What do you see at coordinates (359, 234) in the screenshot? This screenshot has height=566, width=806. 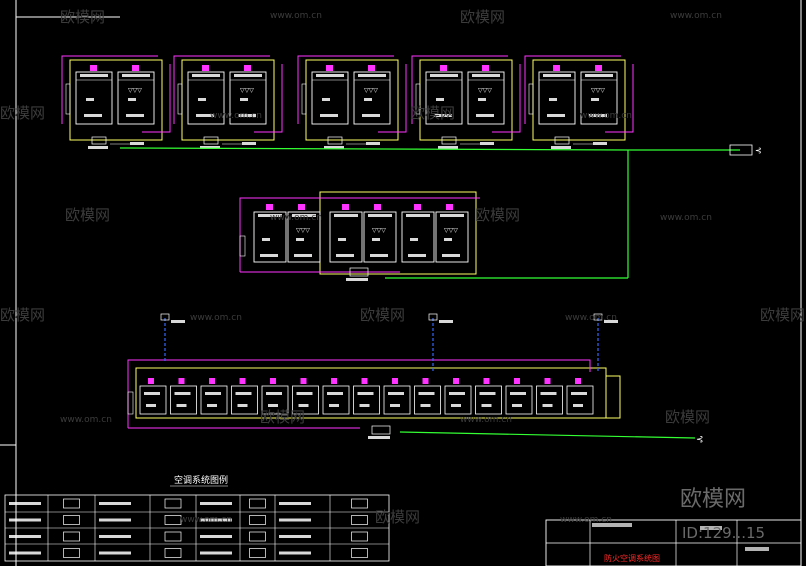 I see `row2-duct-top` at bounding box center [359, 234].